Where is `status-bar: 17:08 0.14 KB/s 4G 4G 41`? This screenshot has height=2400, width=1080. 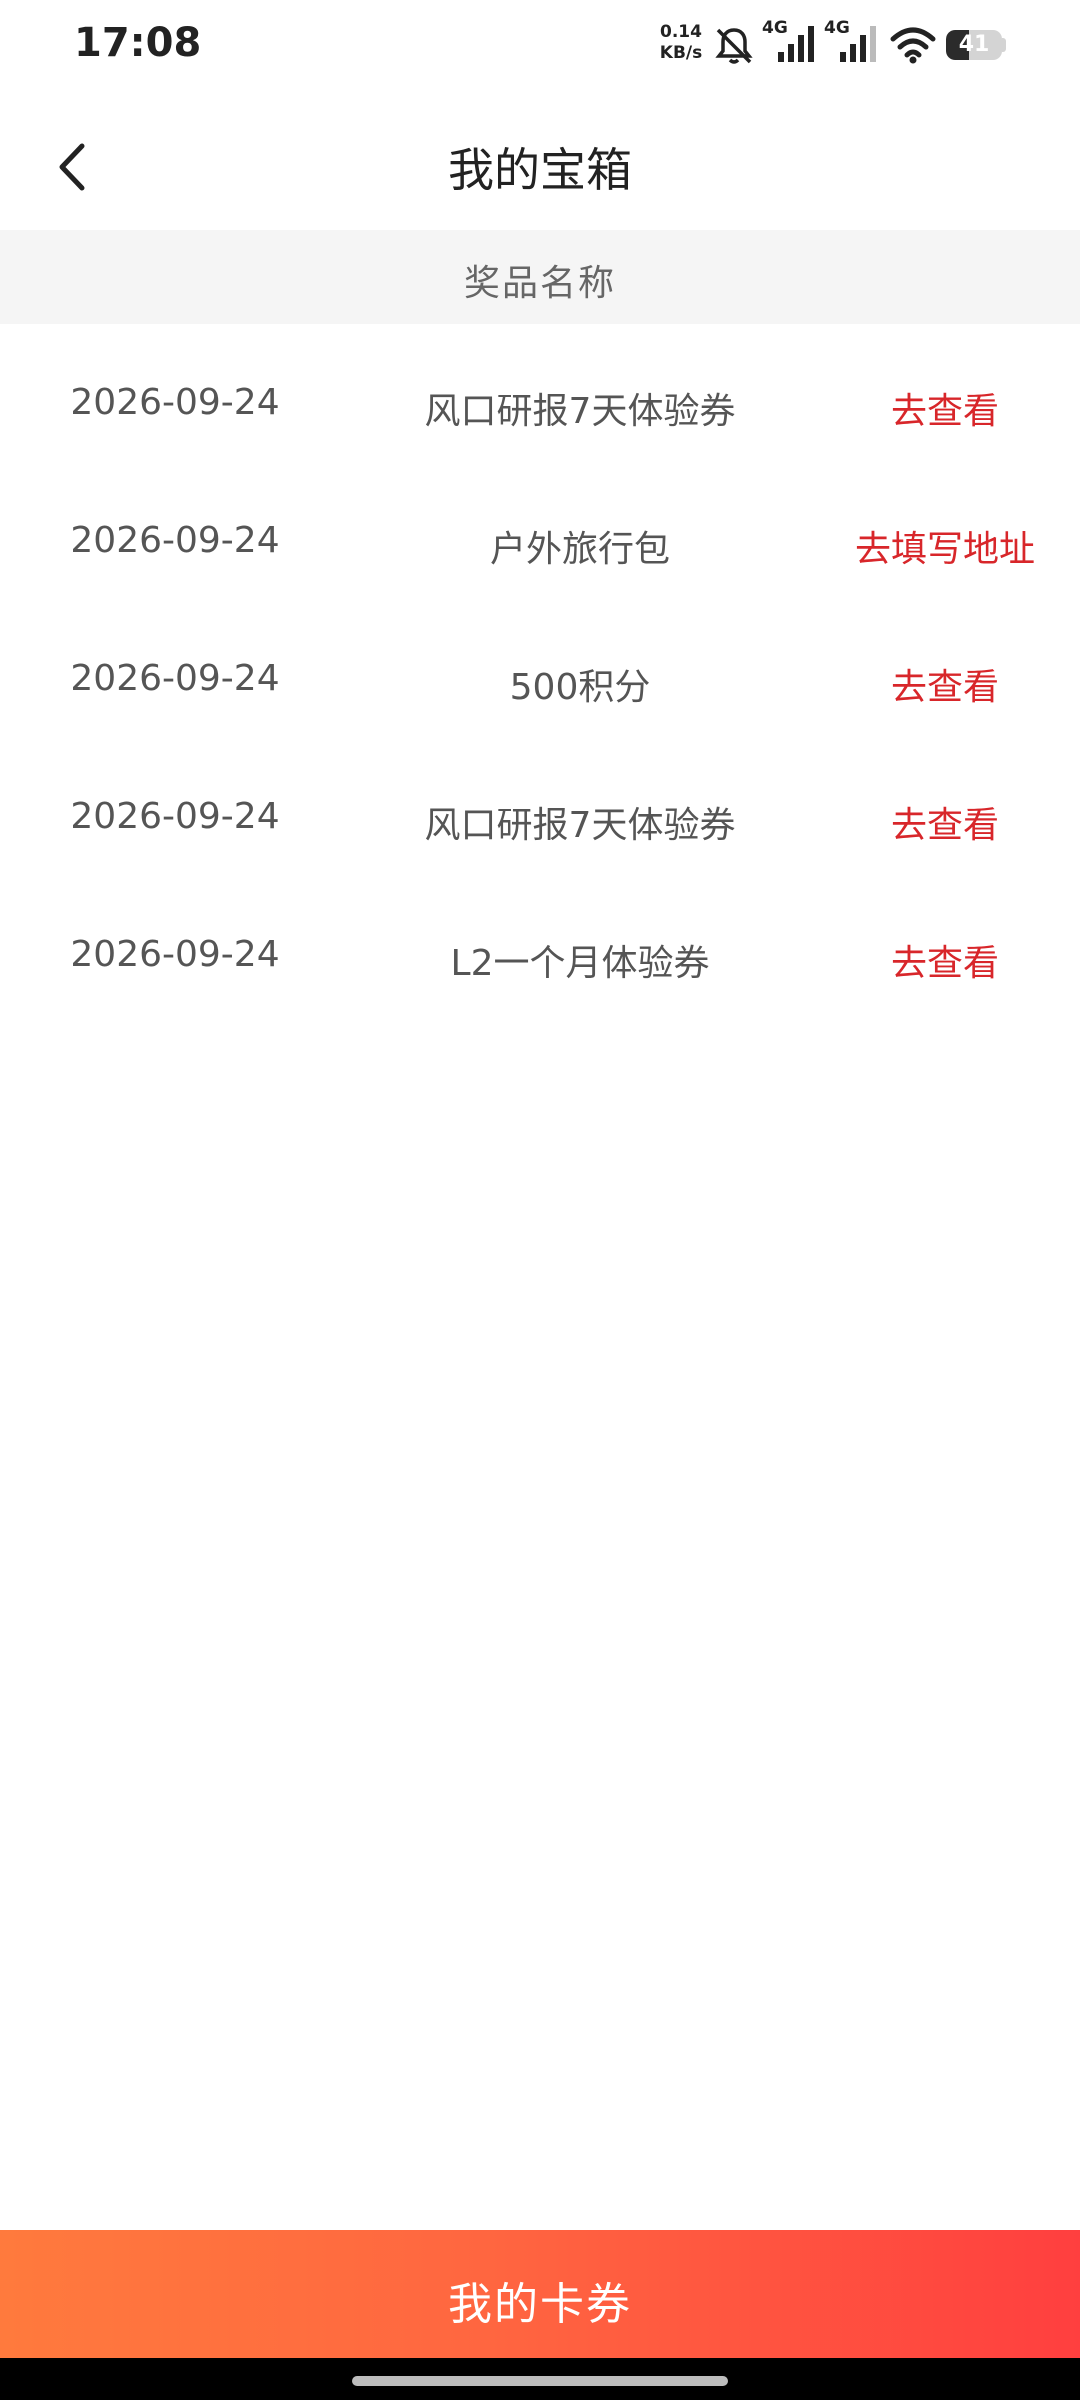 status-bar: 17:08 0.14 KB/s 4G 4G 41 is located at coordinates (540, 45).